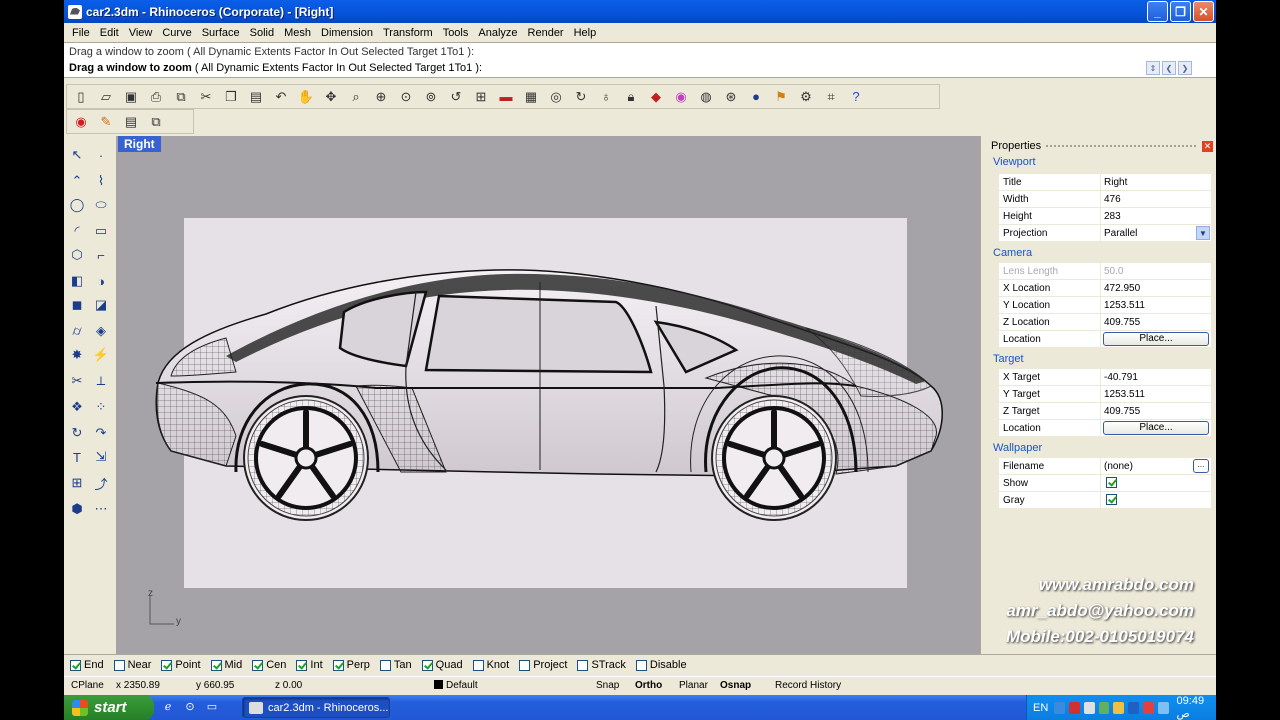 Image resolution: width=1280 pixels, height=720 pixels. I want to click on current-layer: Default, so click(456, 685).